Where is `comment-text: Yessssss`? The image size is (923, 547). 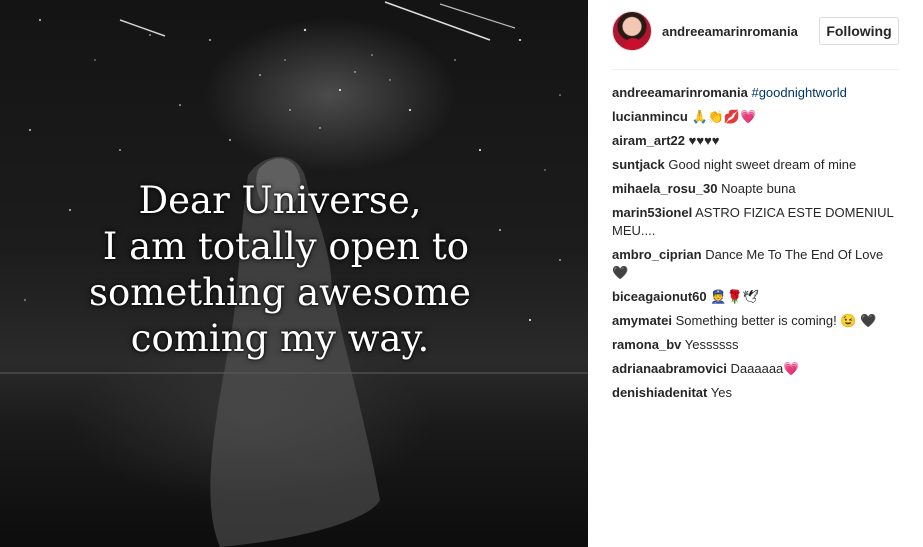 comment-text: Yessssss is located at coordinates (711, 344).